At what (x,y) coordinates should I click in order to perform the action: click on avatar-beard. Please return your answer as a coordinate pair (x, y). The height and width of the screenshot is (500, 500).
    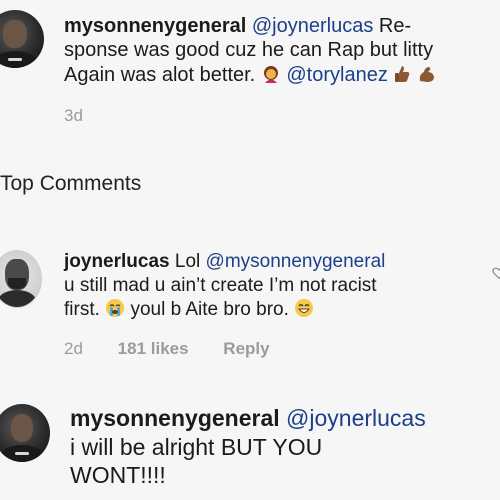
    Looking at the image, I should click on (17, 283).